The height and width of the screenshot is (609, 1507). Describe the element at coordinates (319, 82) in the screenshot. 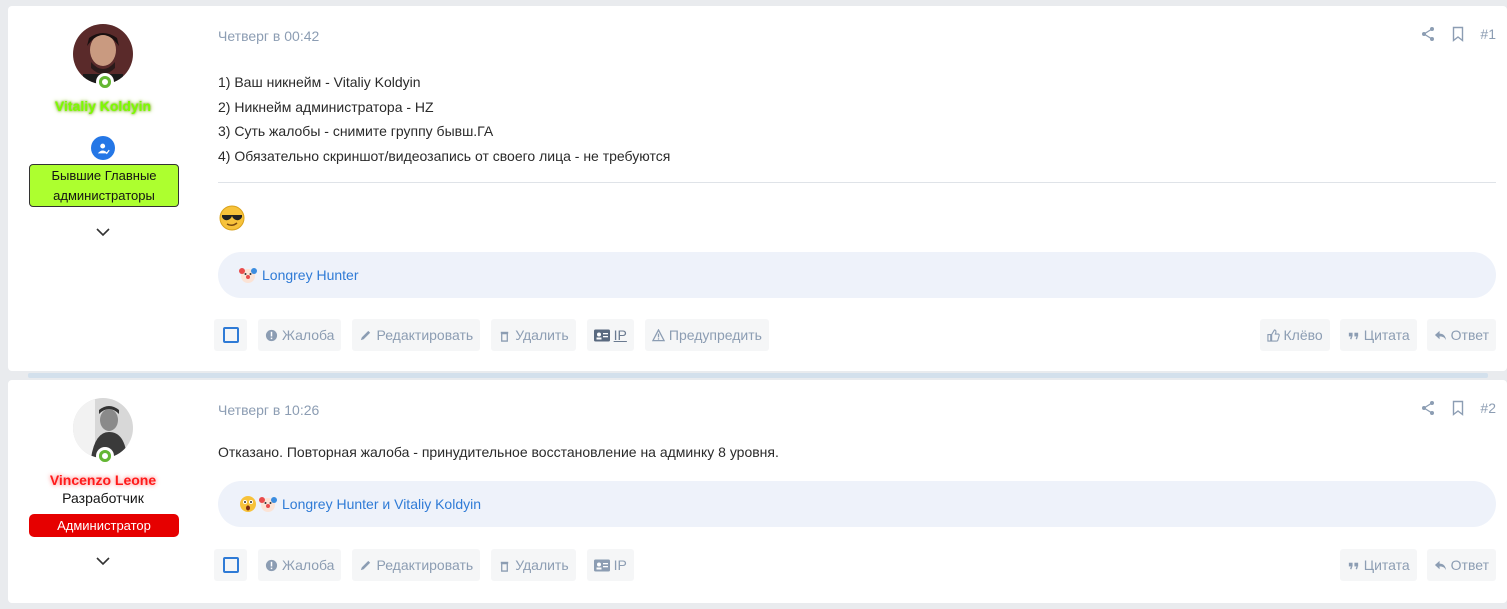

I see `post-line: 1) Ваш никнейм - Vitaliy Koldyin` at that location.